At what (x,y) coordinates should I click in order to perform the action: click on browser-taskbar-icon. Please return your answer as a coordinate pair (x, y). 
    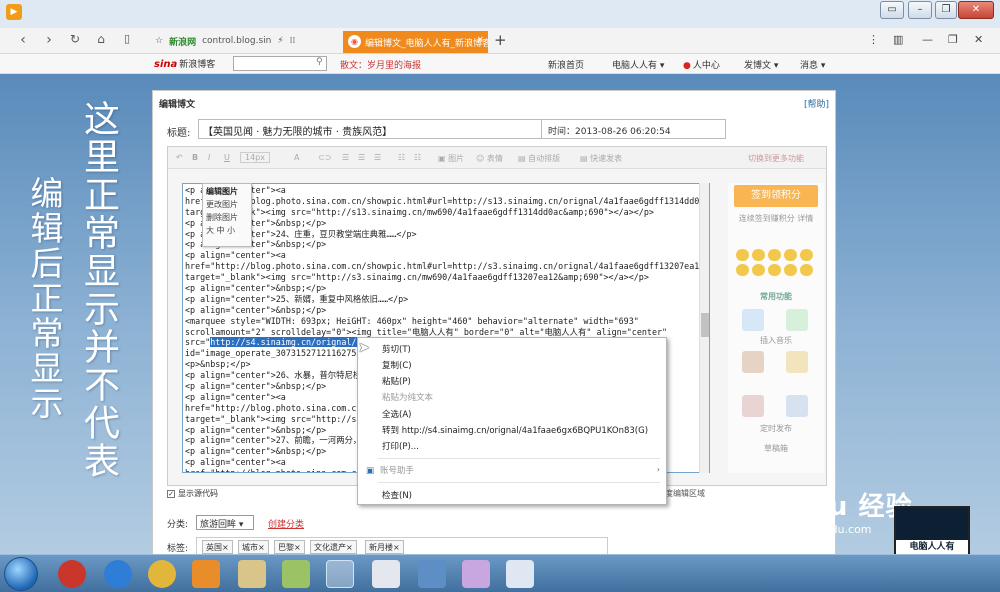
    Looking at the image, I should click on (340, 574).